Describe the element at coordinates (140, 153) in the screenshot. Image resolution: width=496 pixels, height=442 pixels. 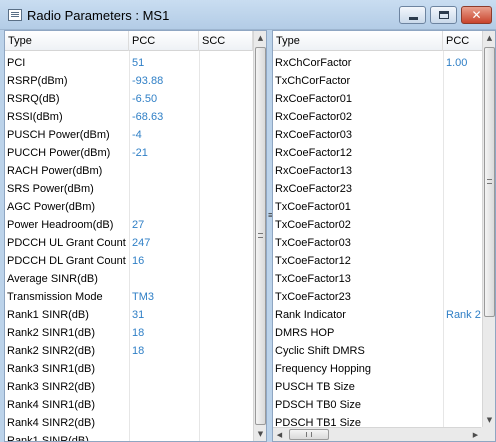
I see `cell-pcc: -21` at that location.